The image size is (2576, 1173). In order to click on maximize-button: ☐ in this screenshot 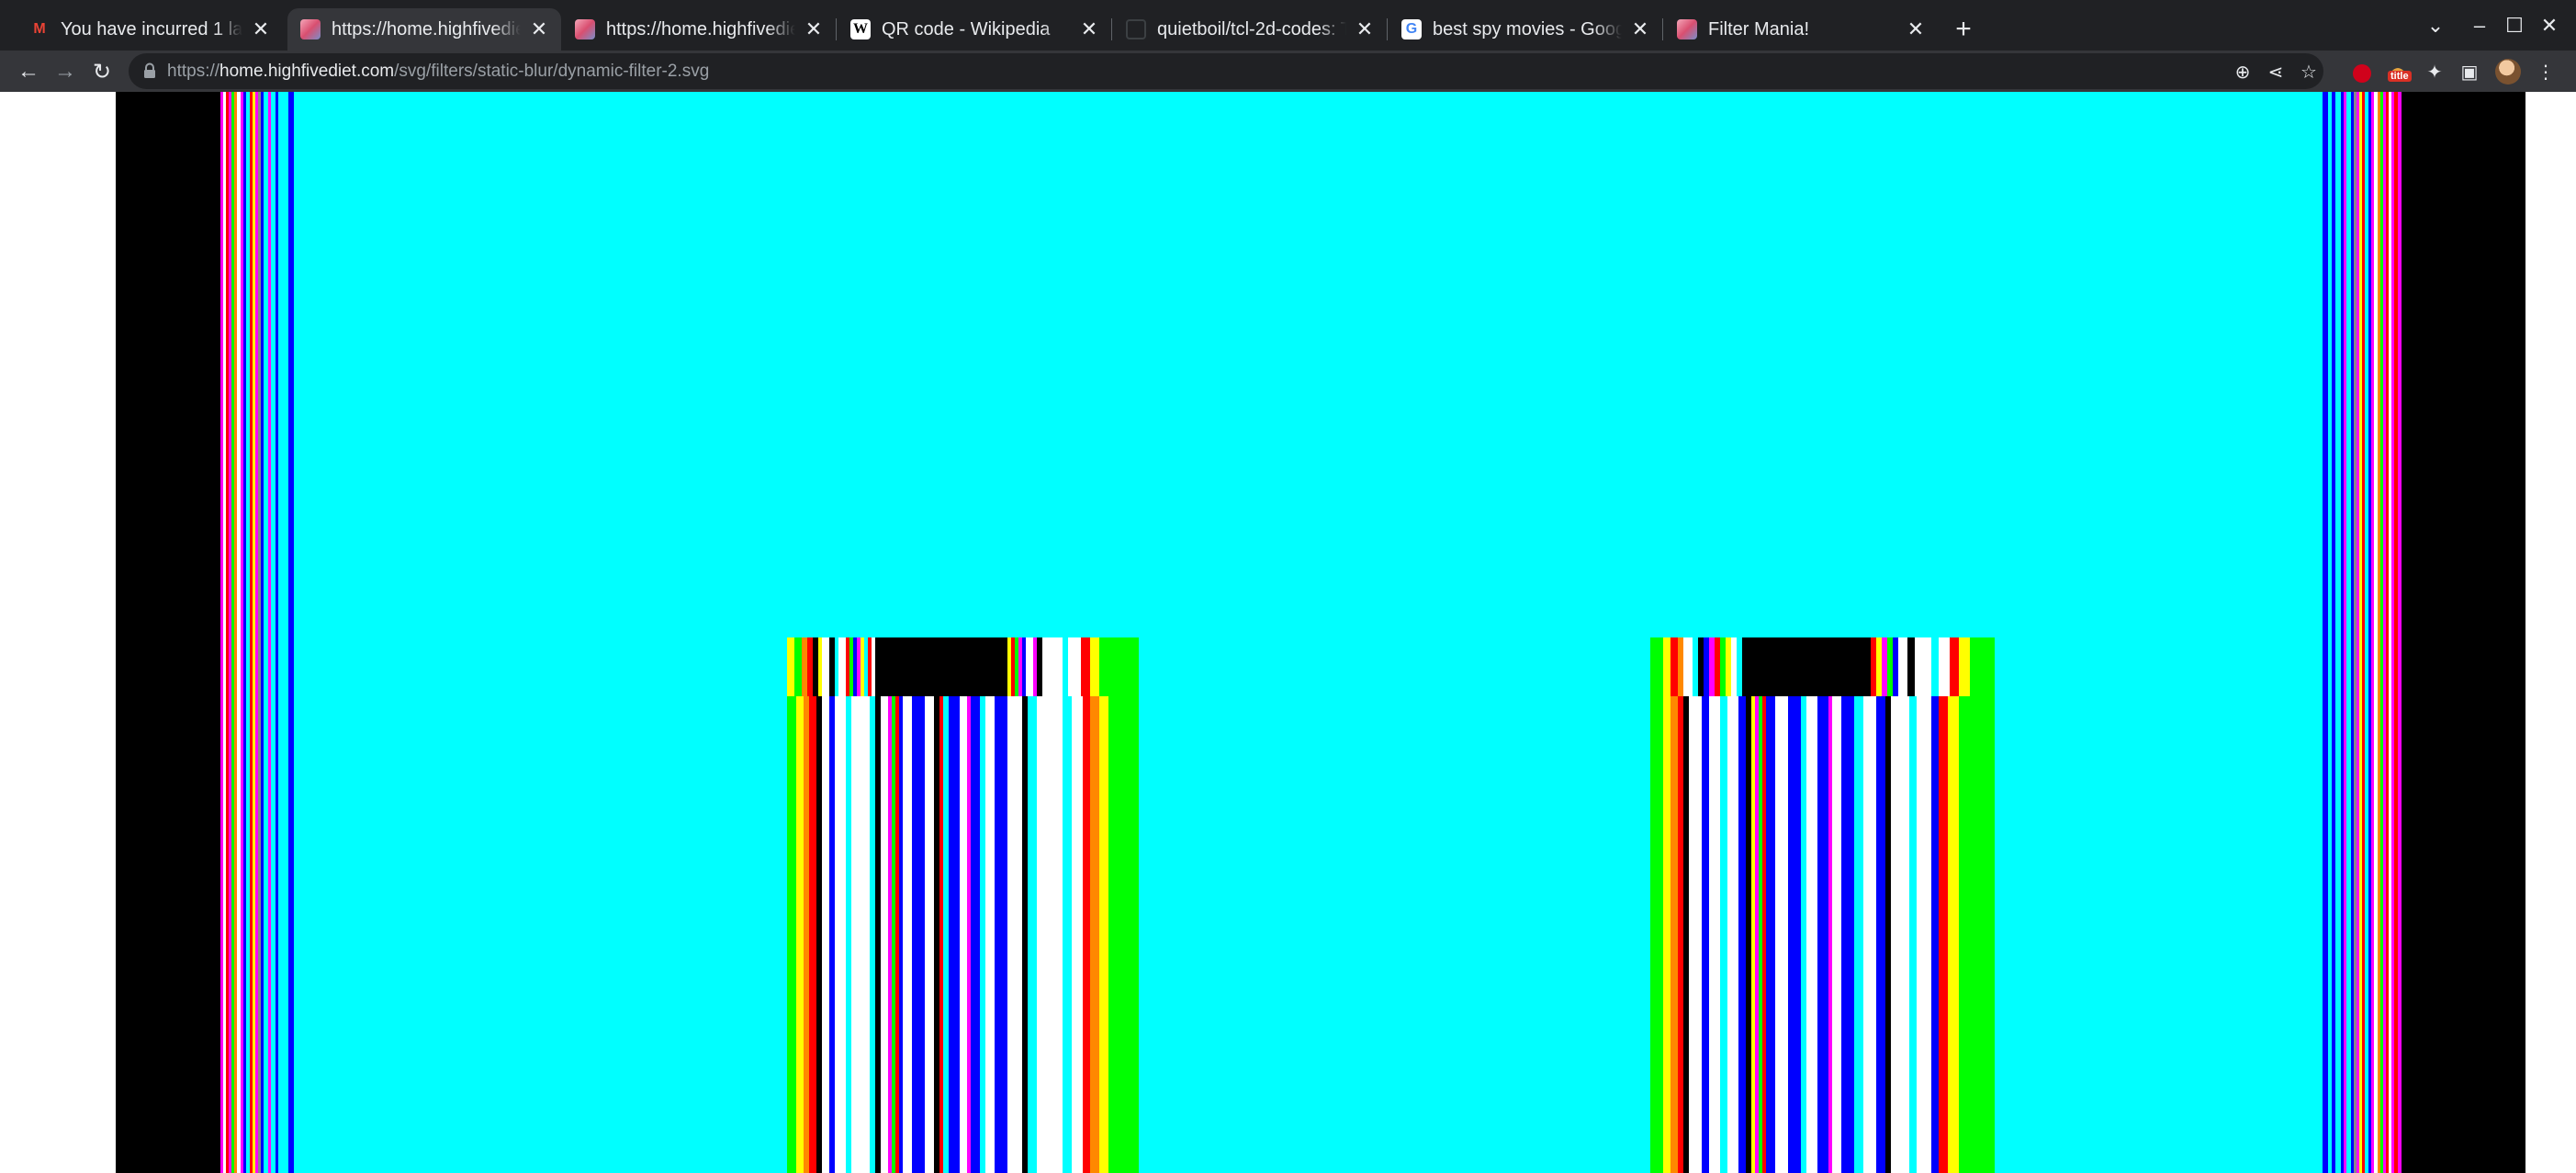, I will do `click(2514, 25)`.